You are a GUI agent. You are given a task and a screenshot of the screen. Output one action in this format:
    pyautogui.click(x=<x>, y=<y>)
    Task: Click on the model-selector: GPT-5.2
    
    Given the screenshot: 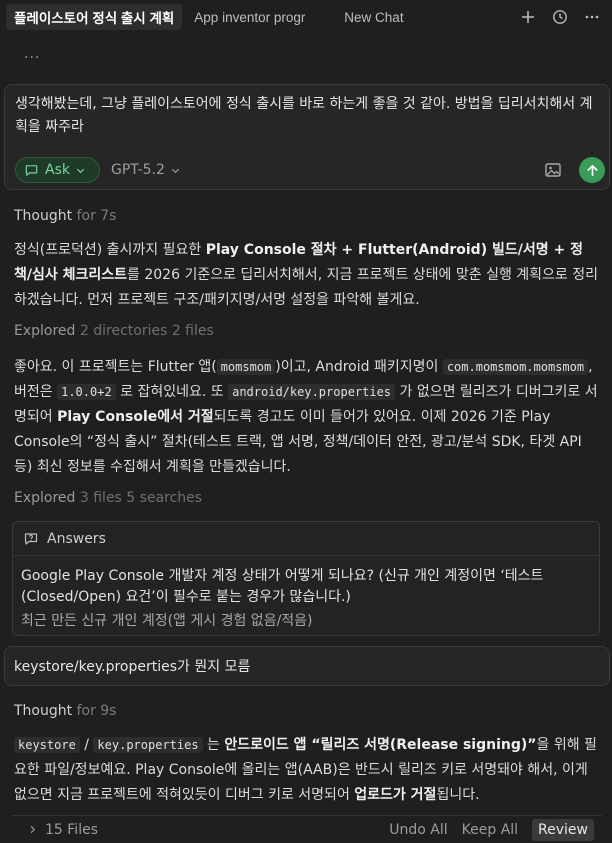 What is the action you would take?
    pyautogui.click(x=145, y=170)
    